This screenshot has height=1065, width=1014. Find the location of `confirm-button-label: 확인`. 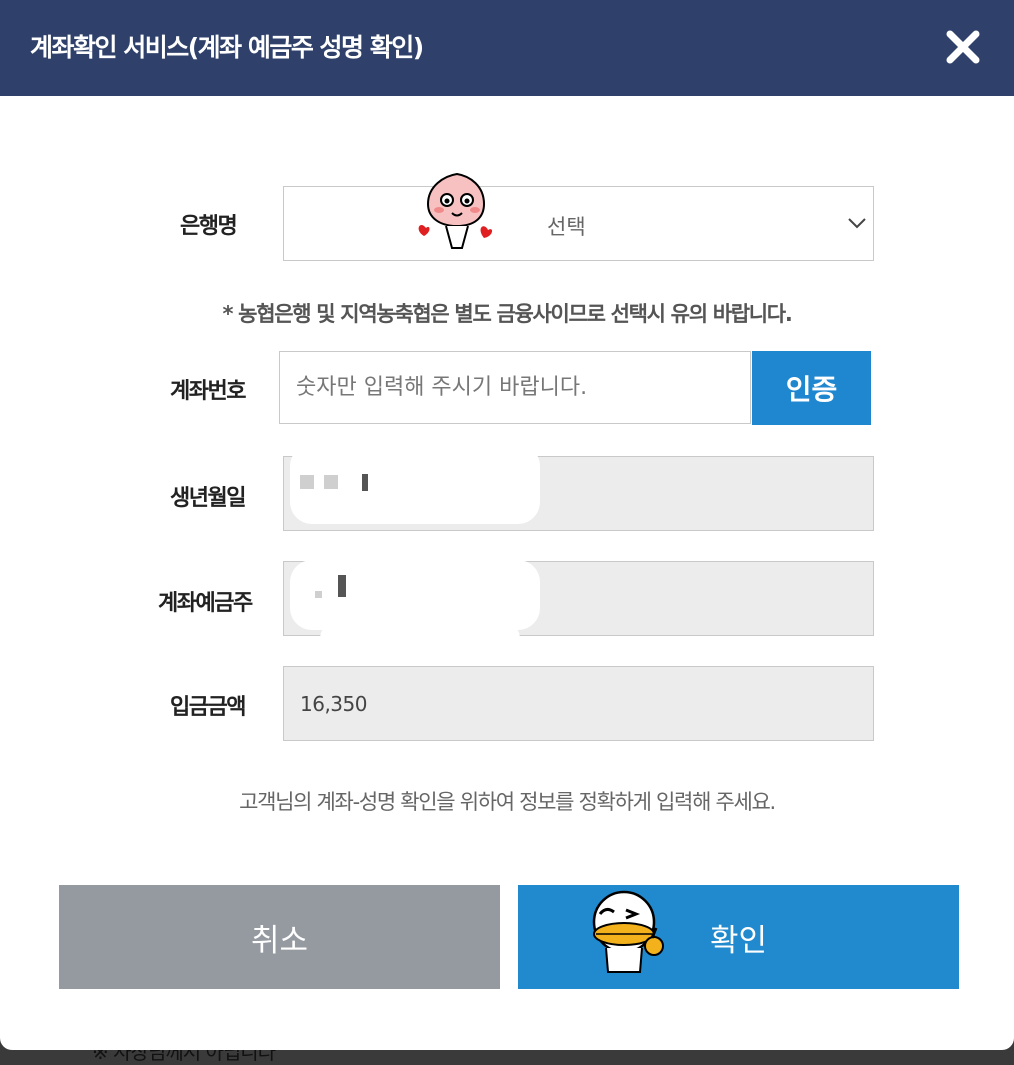

confirm-button-label: 확인 is located at coordinates (738, 940).